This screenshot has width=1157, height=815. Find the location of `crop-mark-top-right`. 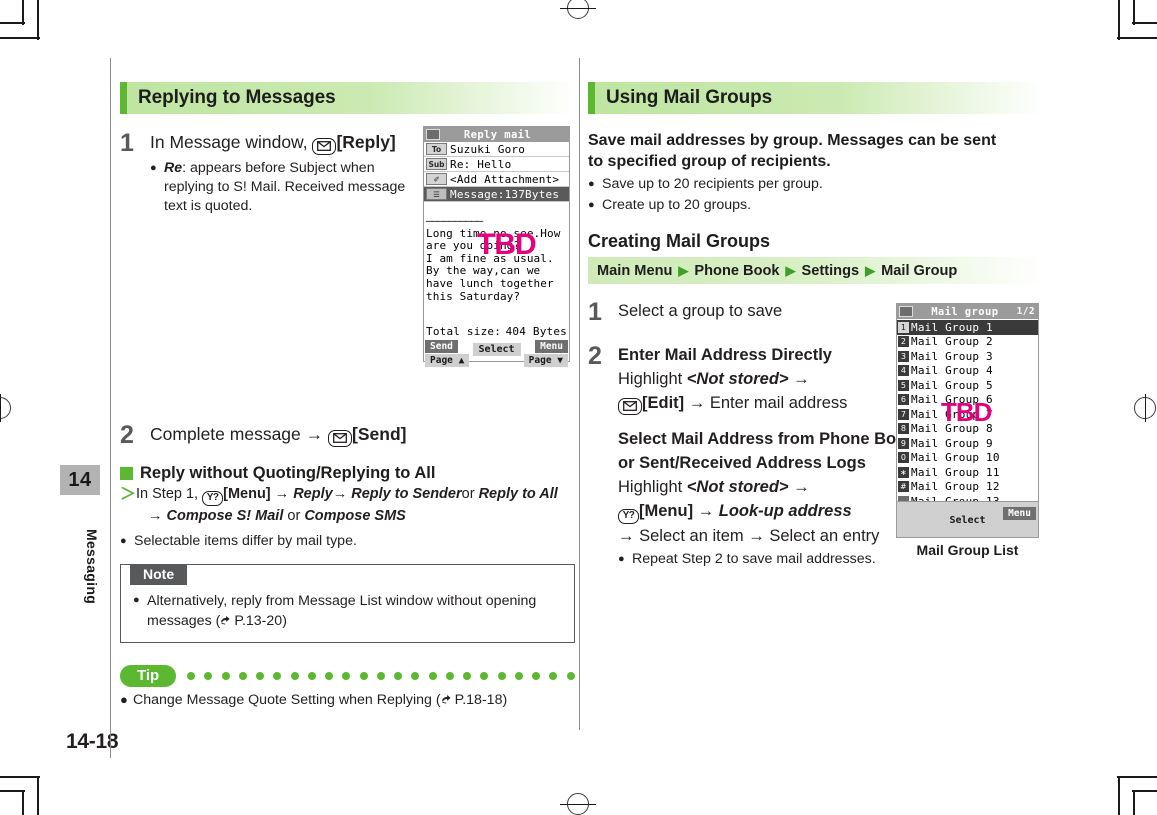

crop-mark-top-right is located at coordinates (1127, 30).